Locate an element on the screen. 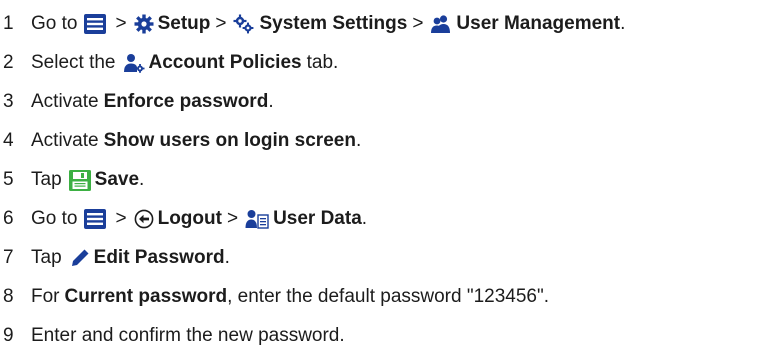 Image resolution: width=776 pixels, height=358 pixels. double-gear-icon is located at coordinates (244, 24).